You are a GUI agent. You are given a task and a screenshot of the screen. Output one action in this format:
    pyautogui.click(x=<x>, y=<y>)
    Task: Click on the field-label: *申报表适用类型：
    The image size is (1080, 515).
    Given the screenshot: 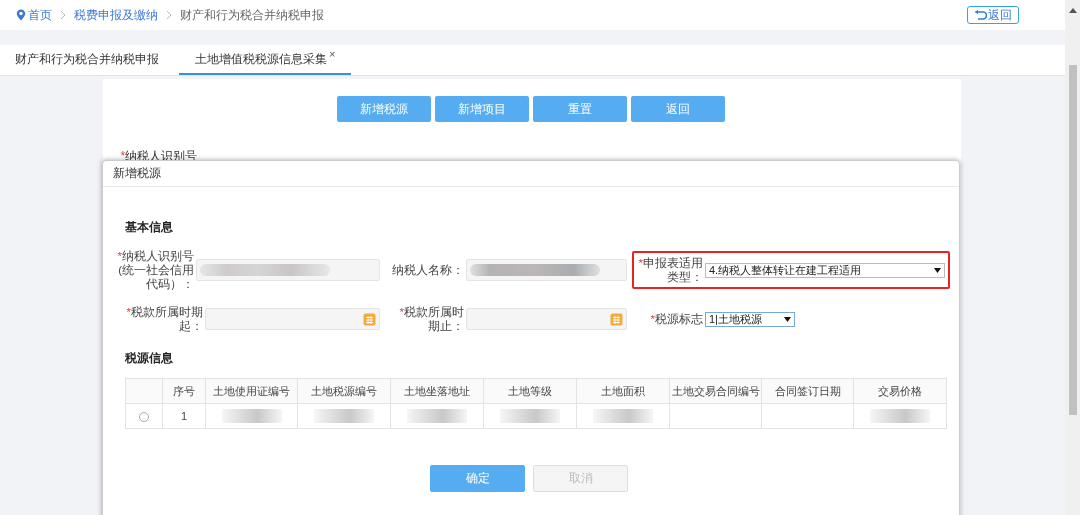 What is the action you would take?
    pyautogui.click(x=670, y=270)
    